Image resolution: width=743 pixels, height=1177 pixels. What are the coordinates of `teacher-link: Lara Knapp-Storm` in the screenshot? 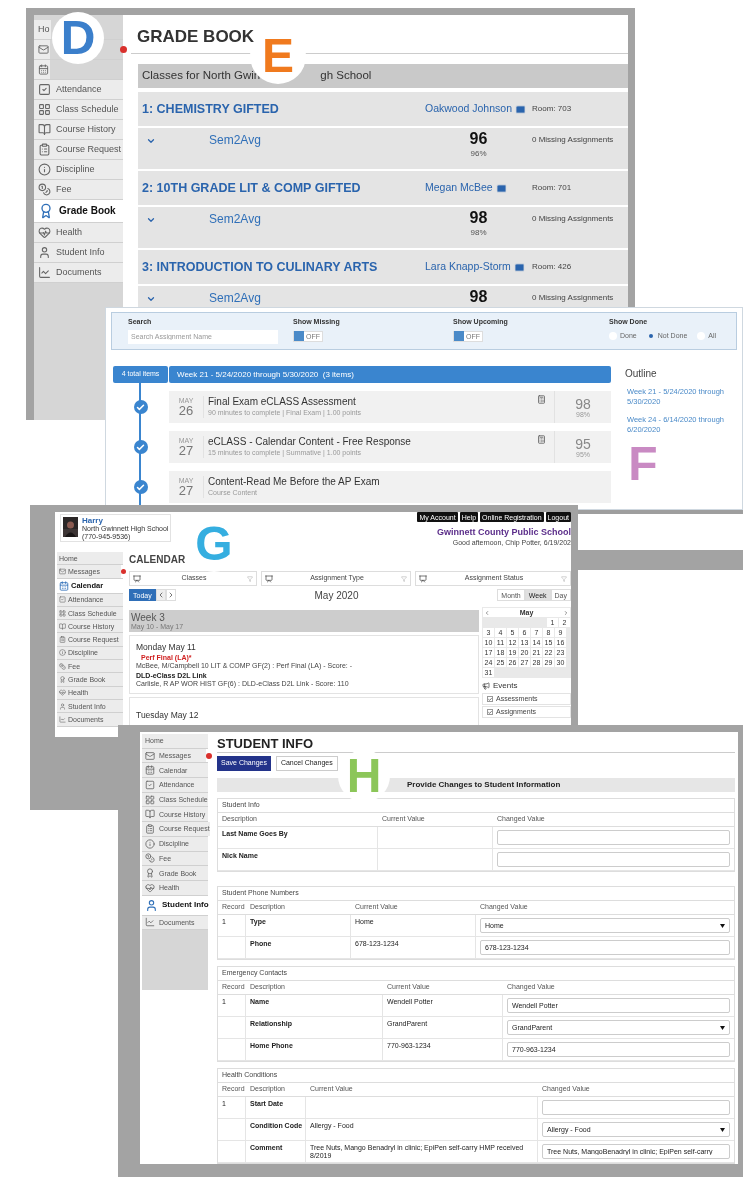 It's located at (468, 267).